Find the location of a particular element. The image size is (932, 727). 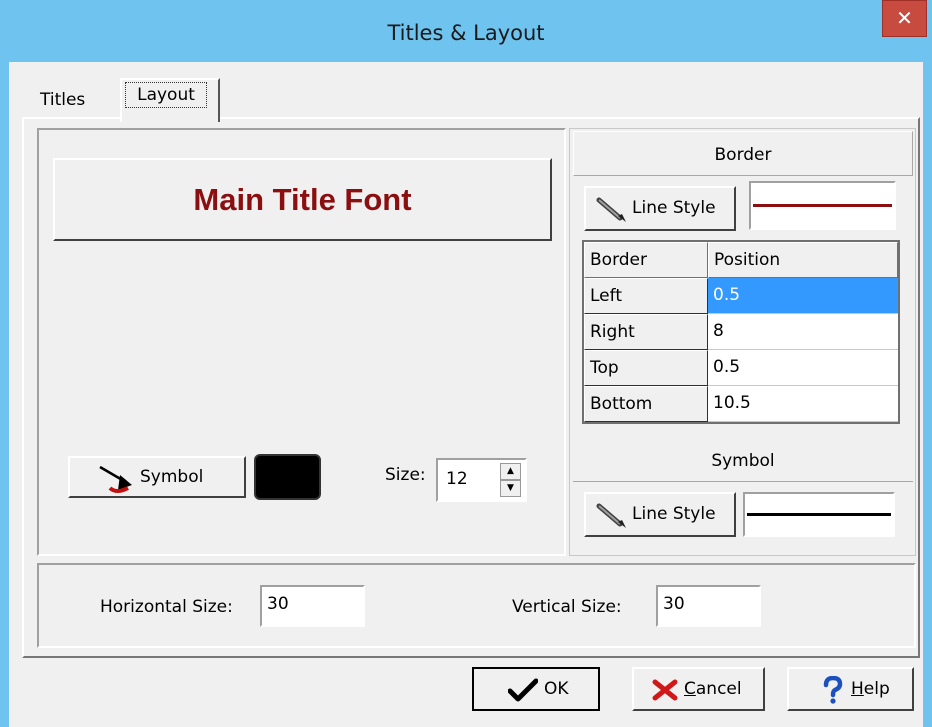

symbol-header: Symbol is located at coordinates (743, 461).